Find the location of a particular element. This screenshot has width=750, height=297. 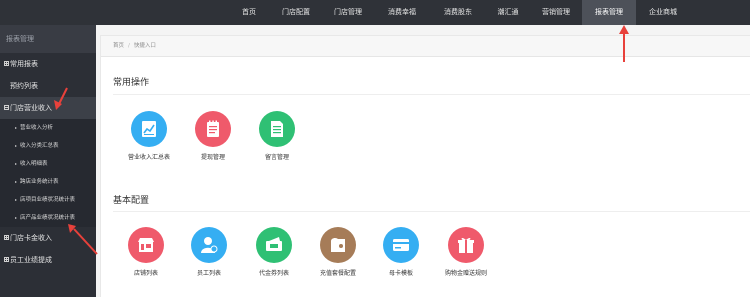

storefront-icon is located at coordinates (146, 245).